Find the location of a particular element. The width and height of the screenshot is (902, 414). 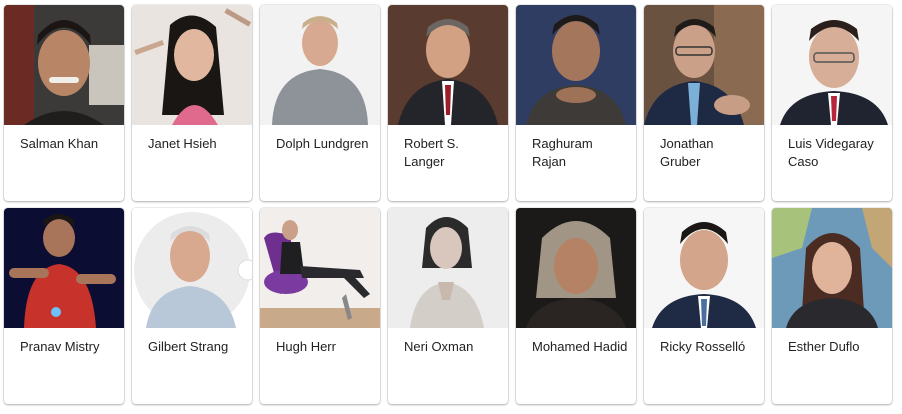

person-card: Robert S. Langer is located at coordinates (448, 103).